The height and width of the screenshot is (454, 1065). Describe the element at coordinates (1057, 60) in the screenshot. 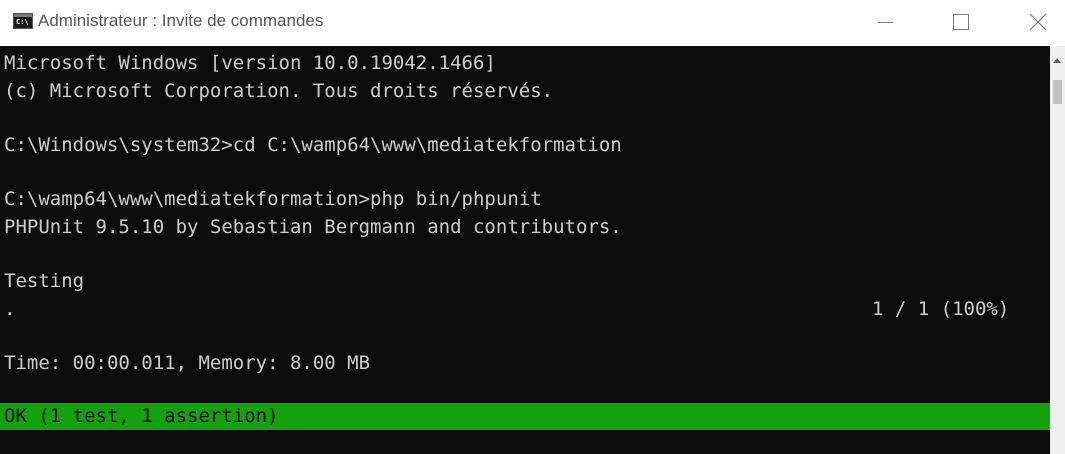

I see `scroll-up-arrow-icon` at that location.